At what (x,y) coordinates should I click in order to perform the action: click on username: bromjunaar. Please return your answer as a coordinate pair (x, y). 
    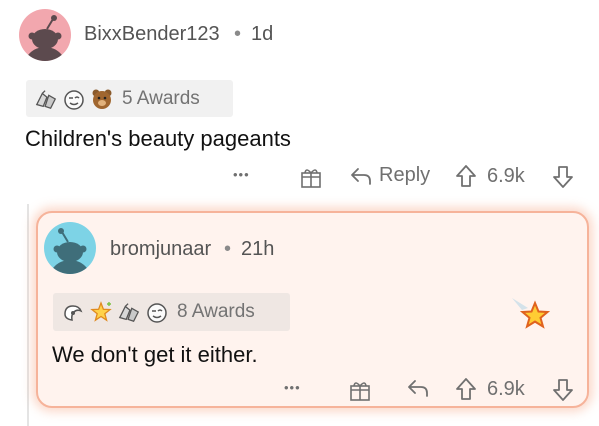
    Looking at the image, I should click on (160, 249).